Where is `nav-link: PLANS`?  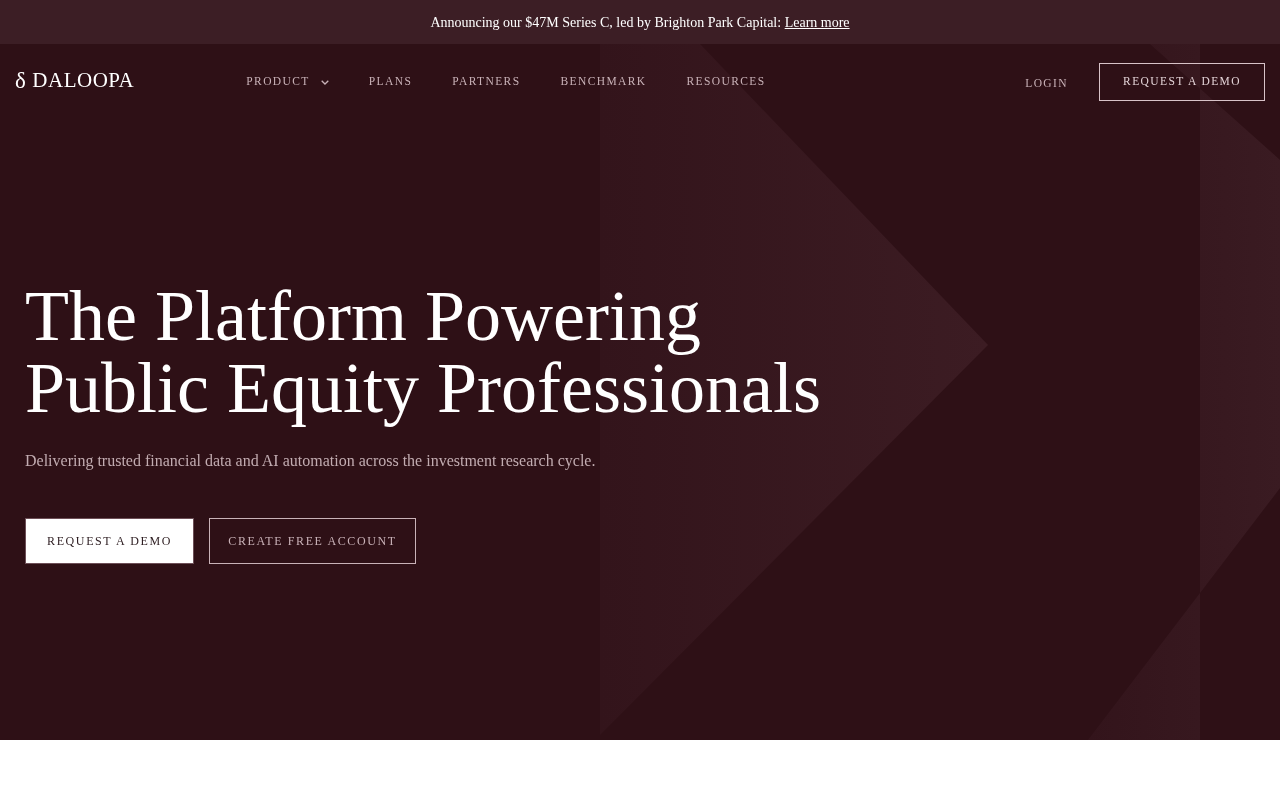 nav-link: PLANS is located at coordinates (390, 82).